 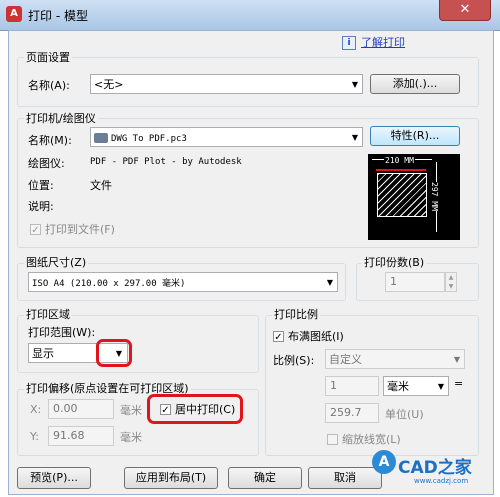 What do you see at coordinates (50, 140) in the screenshot?
I see `printer-name-label: 名称(M):` at bounding box center [50, 140].